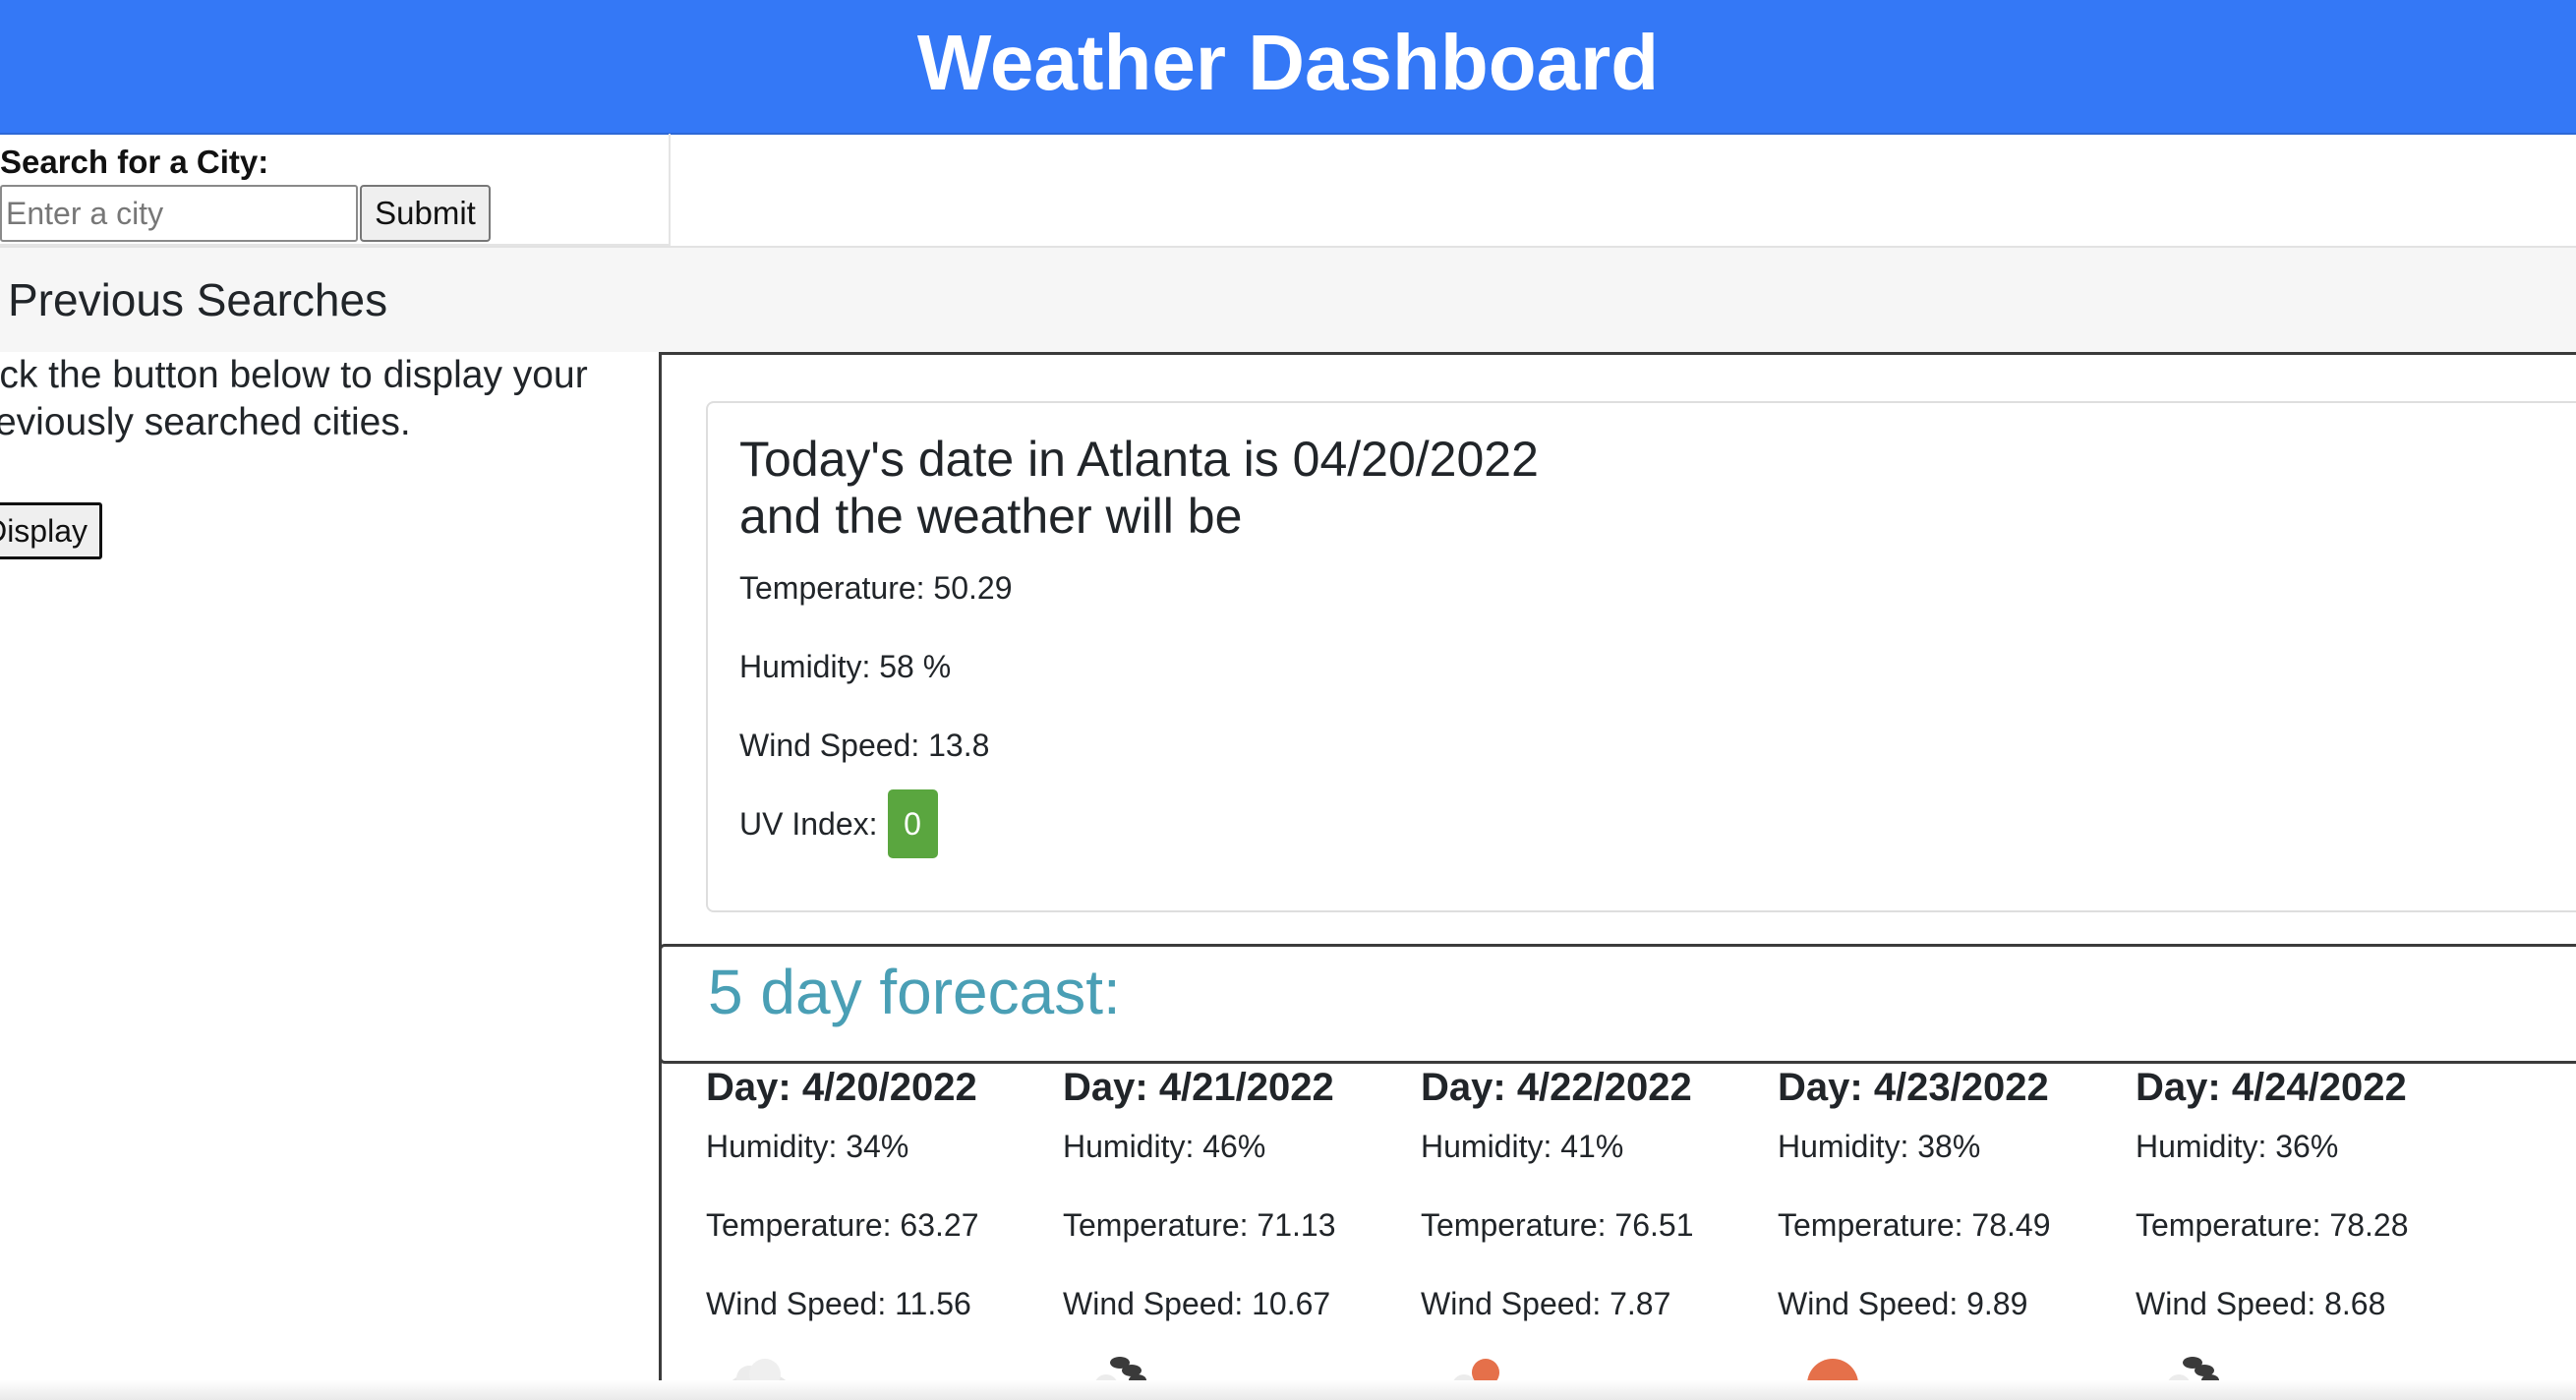 Image resolution: width=2576 pixels, height=1400 pixels. I want to click on forecast-day-date: Day: 4/24/2022, so click(2271, 1087).